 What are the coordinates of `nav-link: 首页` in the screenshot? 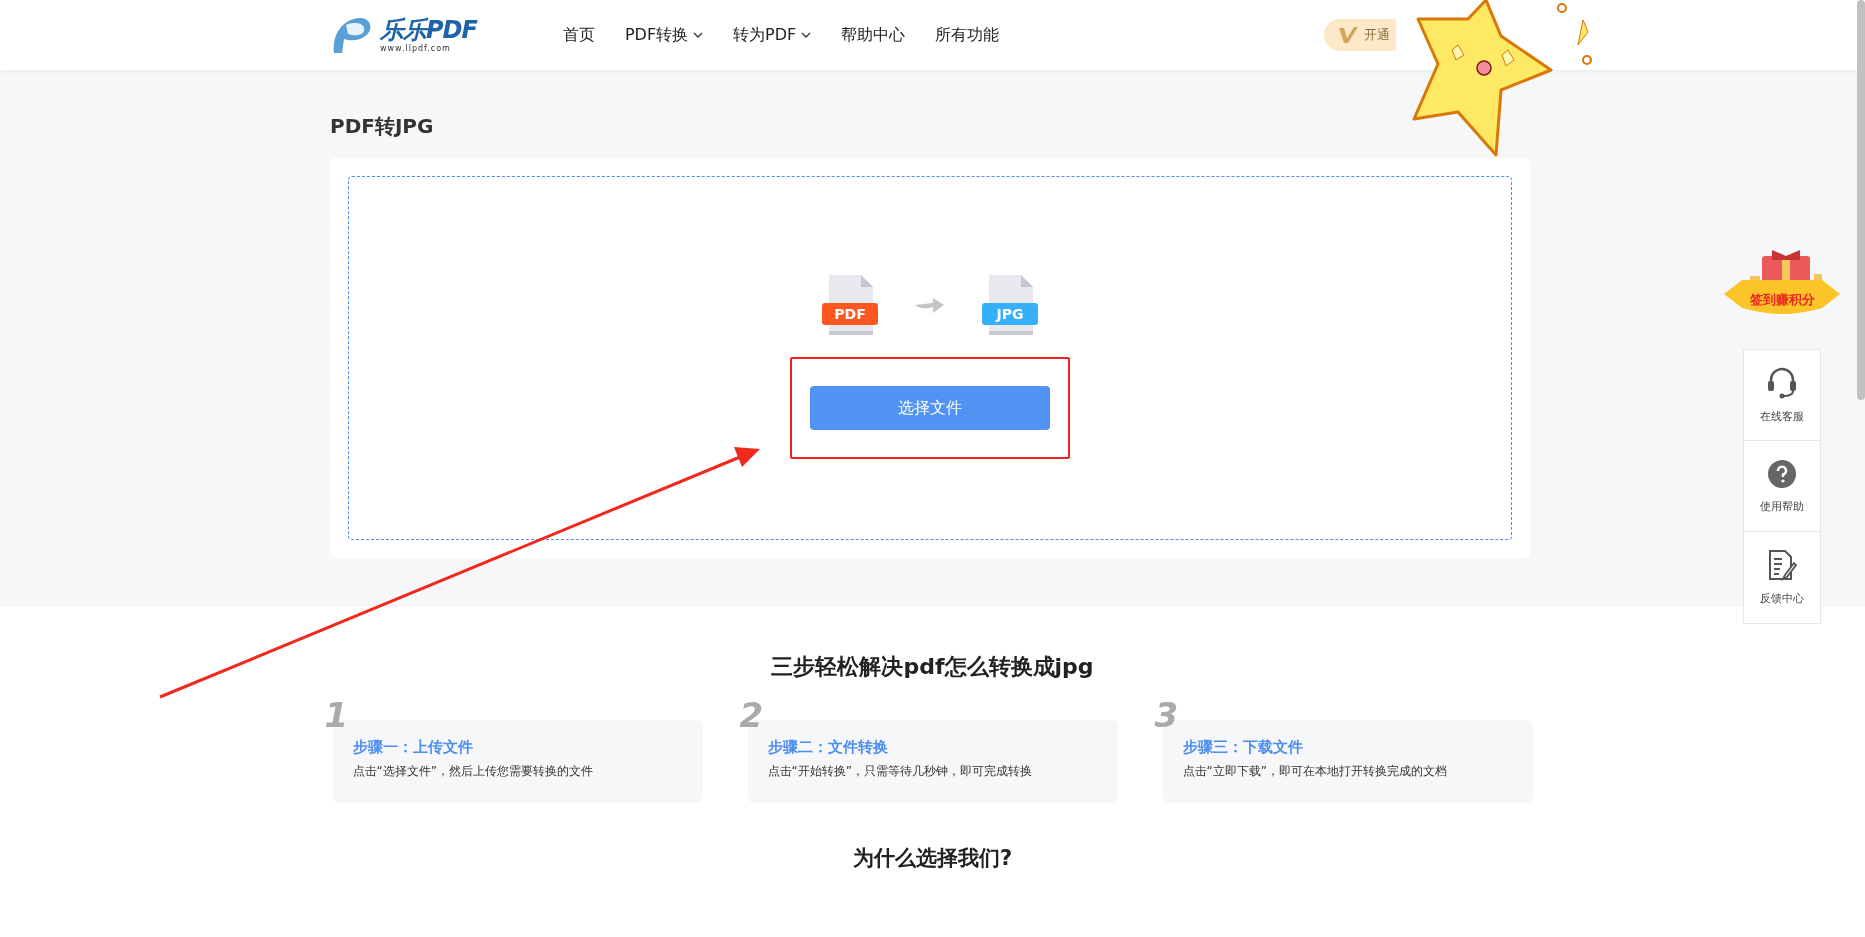 It's located at (578, 35).